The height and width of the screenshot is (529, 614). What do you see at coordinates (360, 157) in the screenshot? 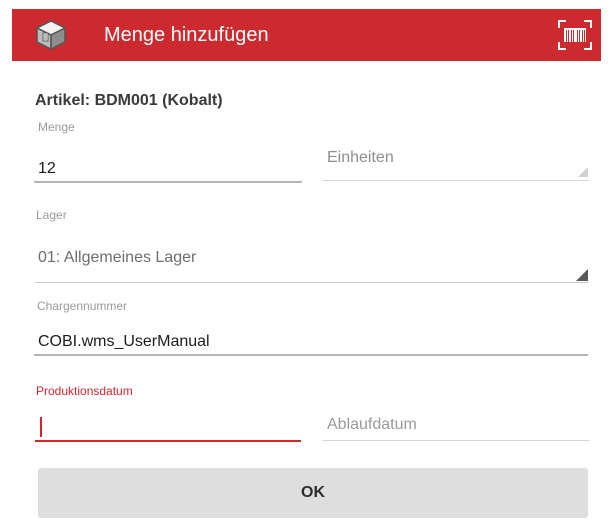
I see `unit-placeholder: Einheiten` at bounding box center [360, 157].